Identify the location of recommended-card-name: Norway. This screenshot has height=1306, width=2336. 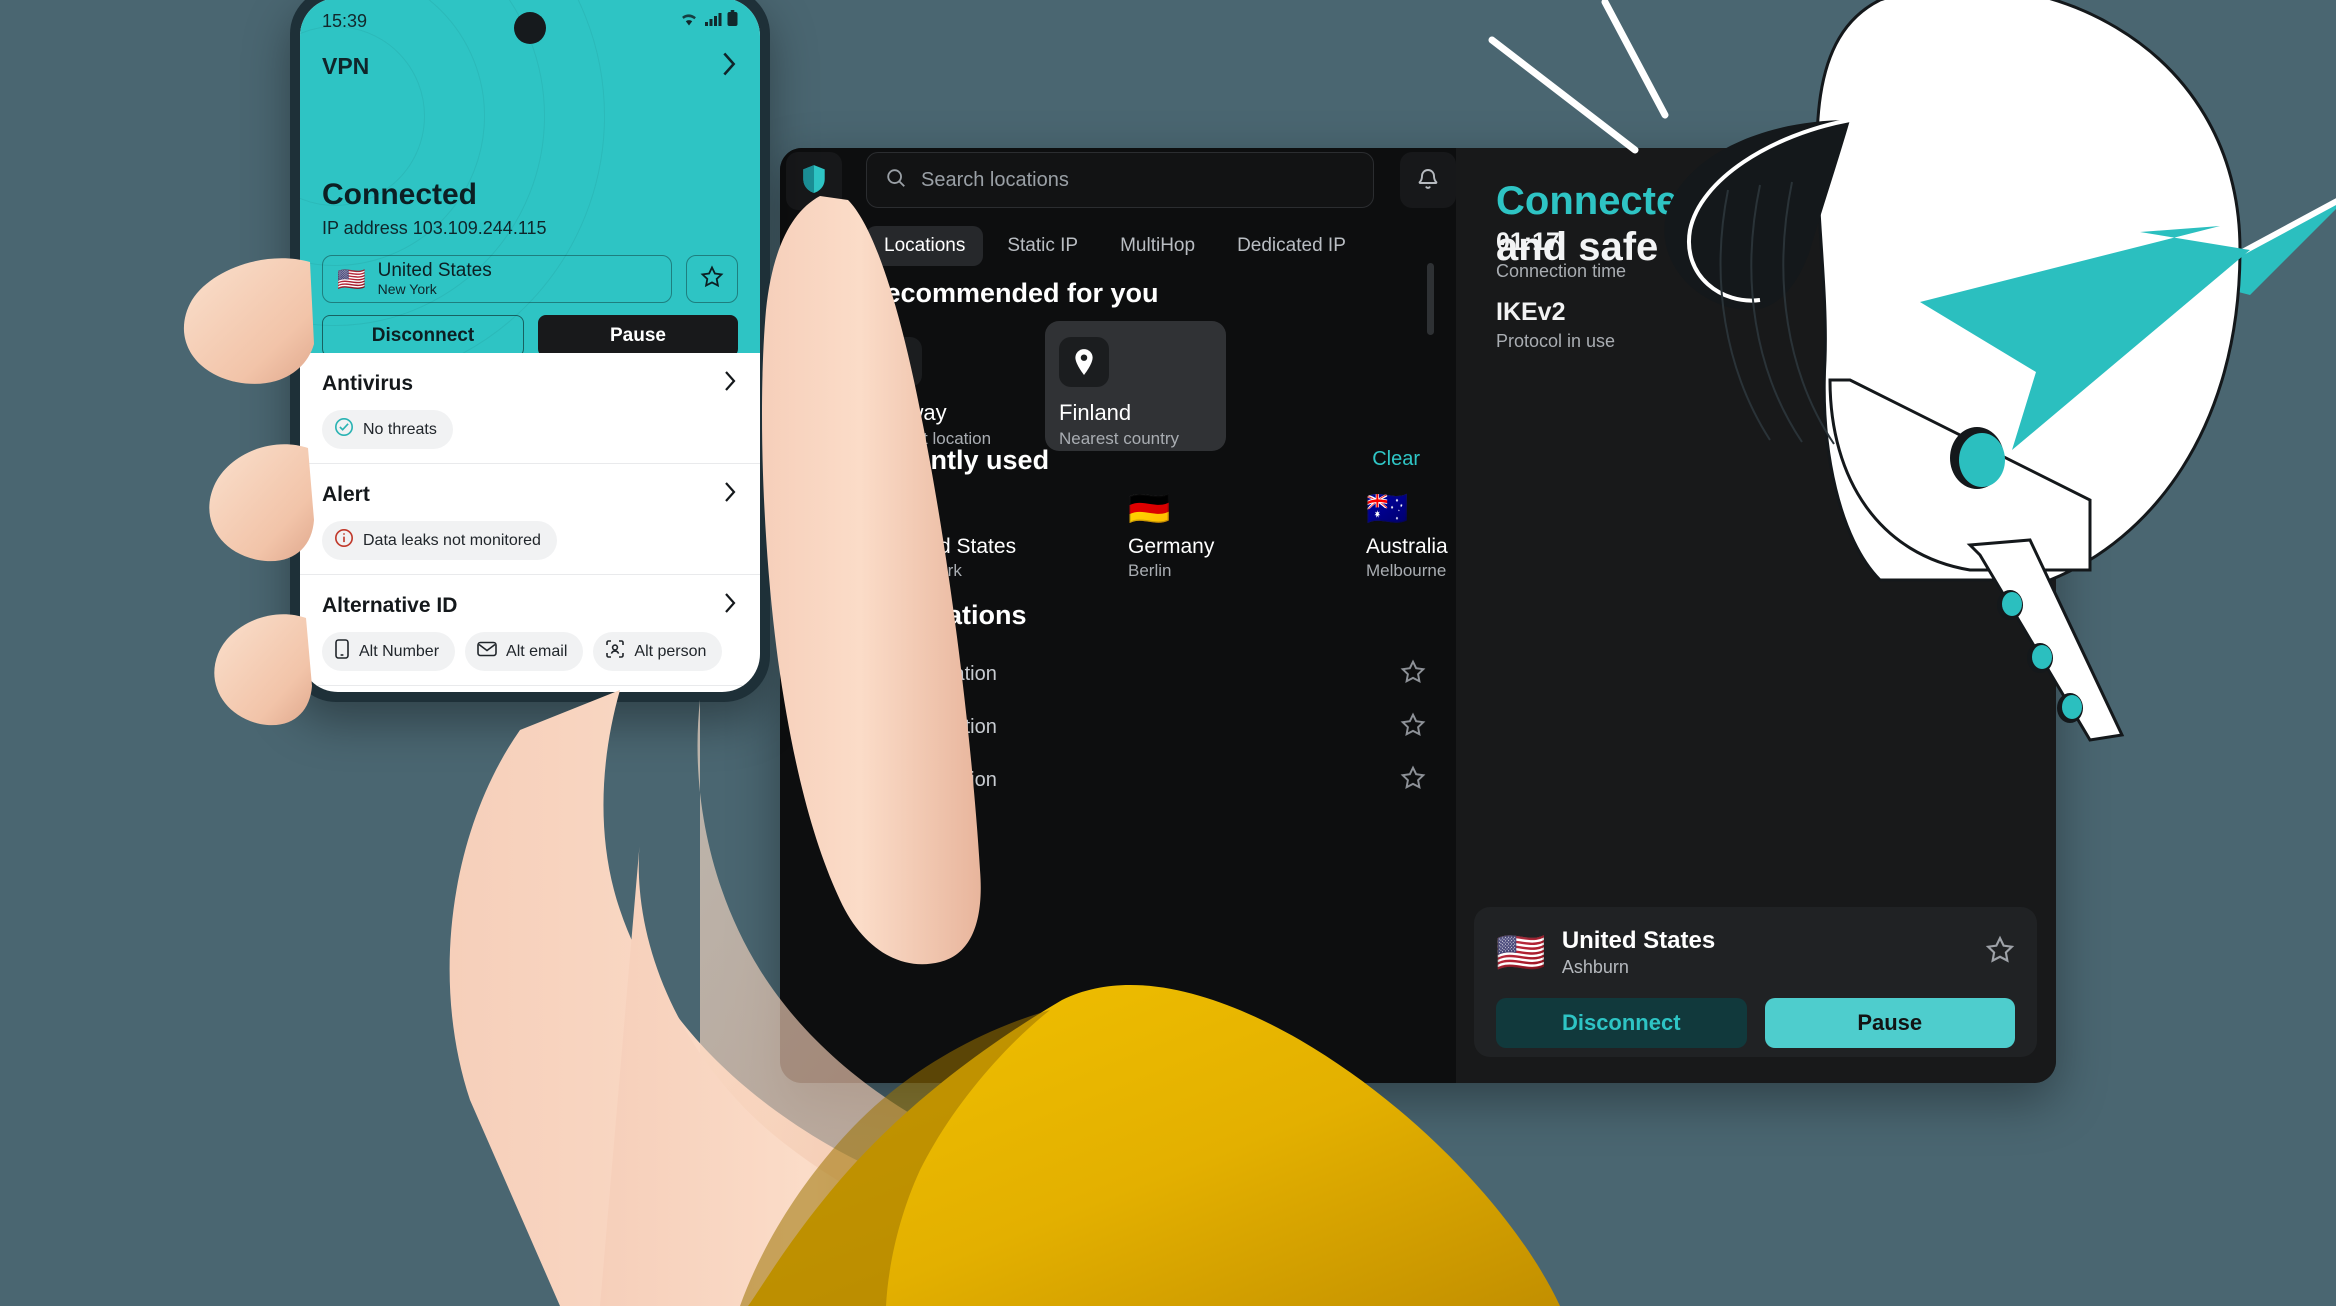
(909, 412).